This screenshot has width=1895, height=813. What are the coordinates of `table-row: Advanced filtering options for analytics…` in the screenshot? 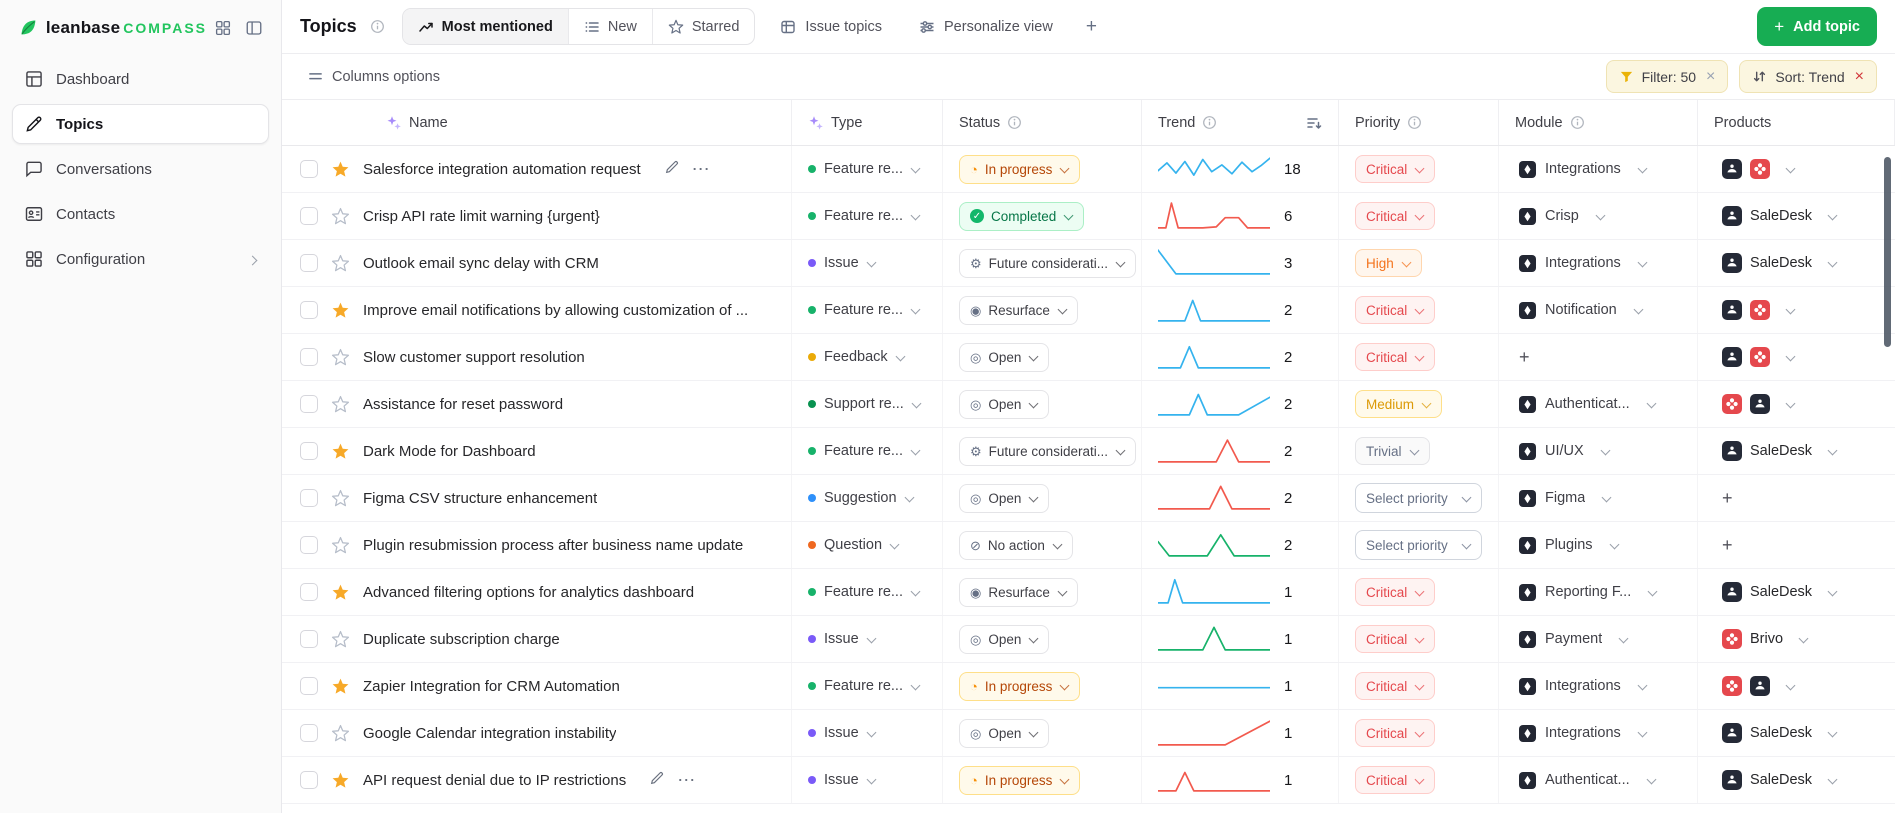 It's located at (1088, 592).